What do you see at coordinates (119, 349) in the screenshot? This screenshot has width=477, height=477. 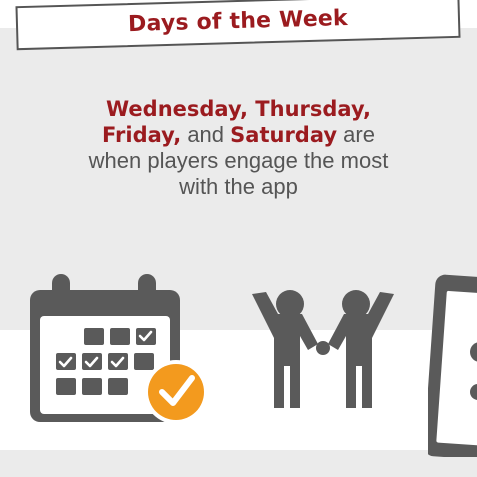 I see `calendar-check-icon` at bounding box center [119, 349].